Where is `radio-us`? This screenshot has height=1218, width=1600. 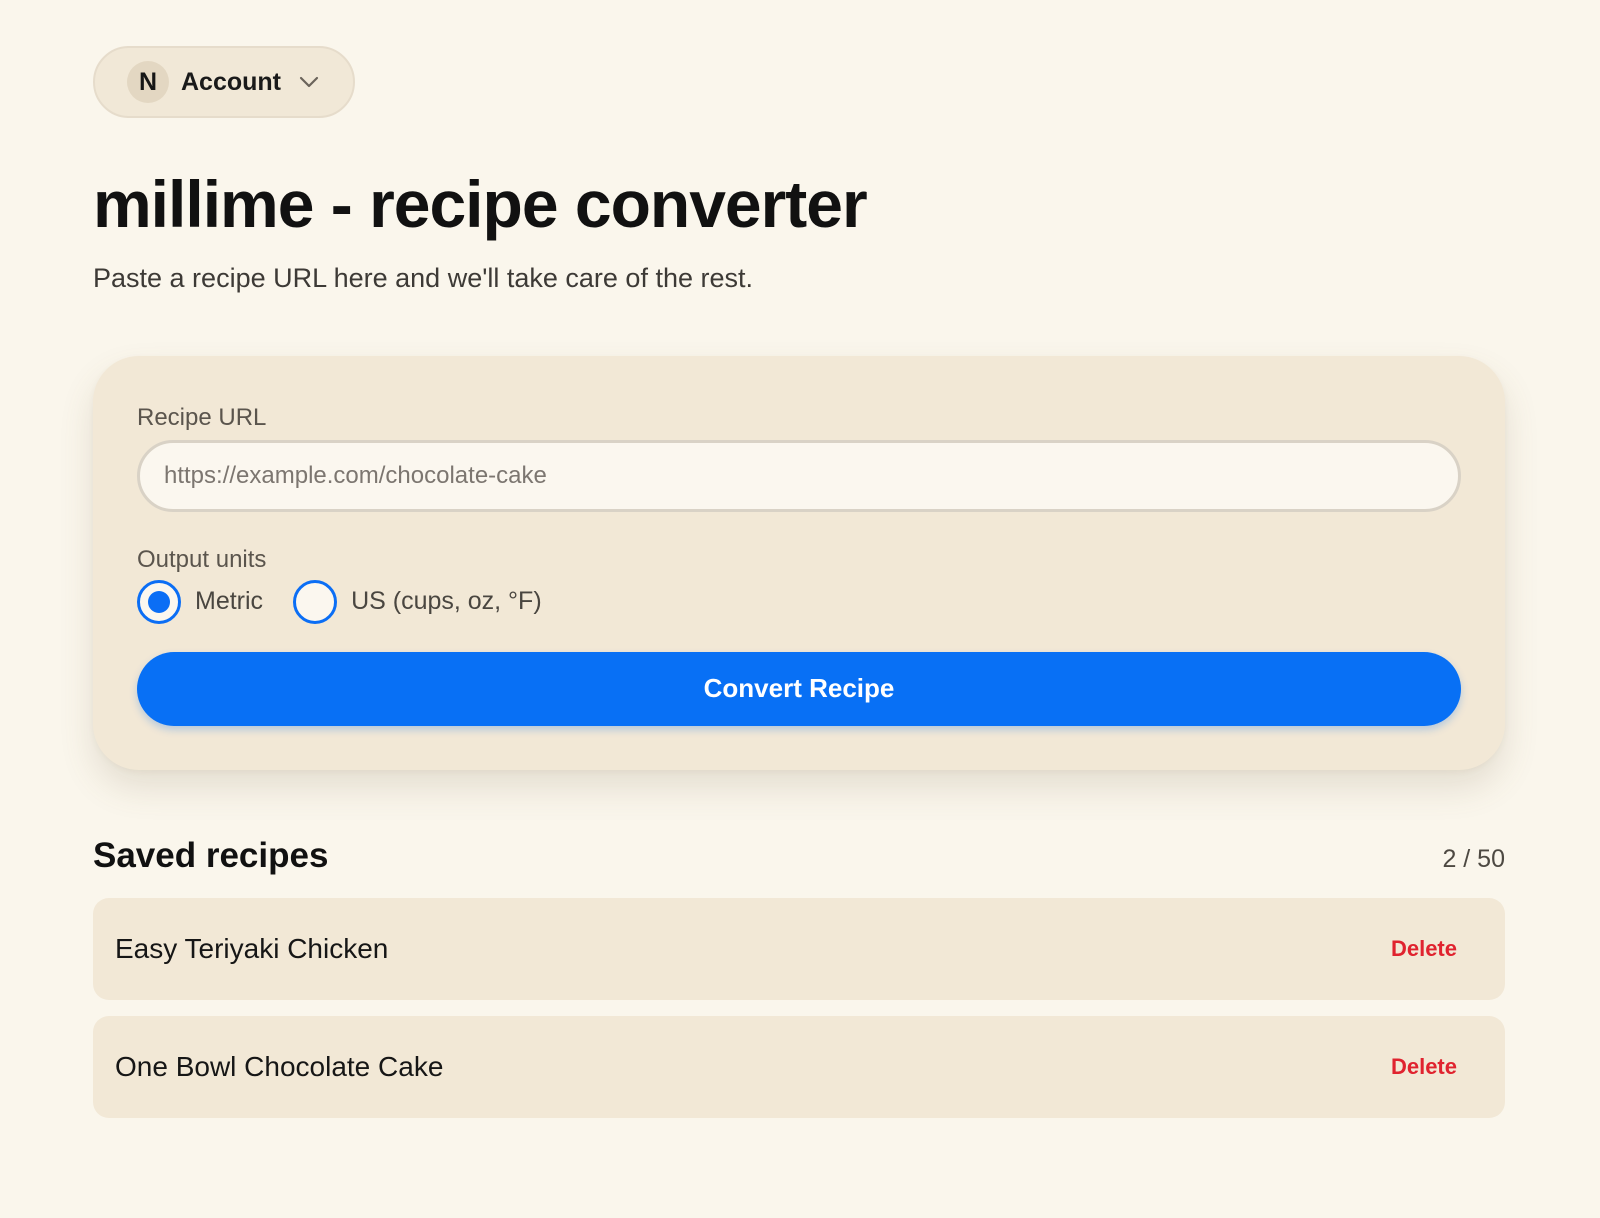 radio-us is located at coordinates (315, 601).